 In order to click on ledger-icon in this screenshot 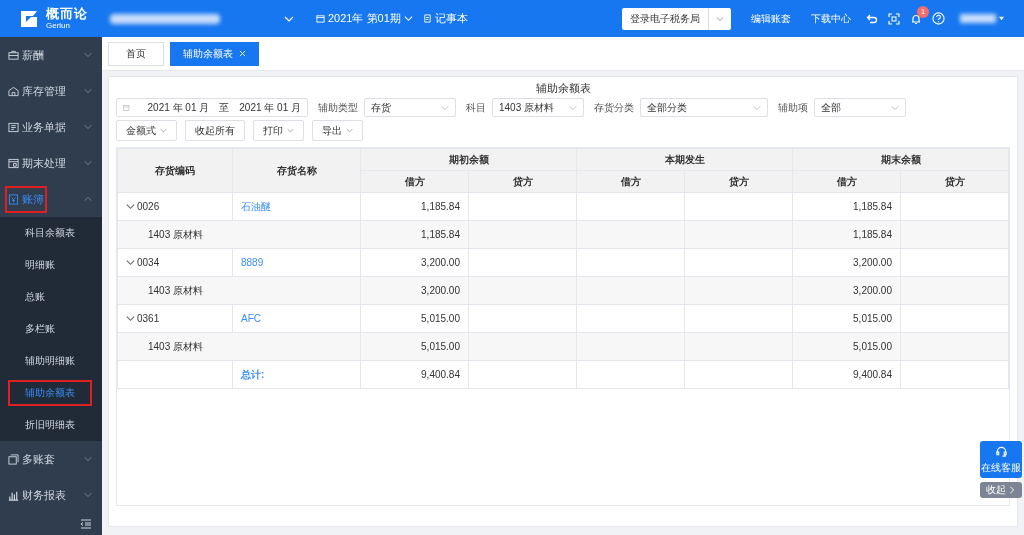, I will do `click(13, 199)`.